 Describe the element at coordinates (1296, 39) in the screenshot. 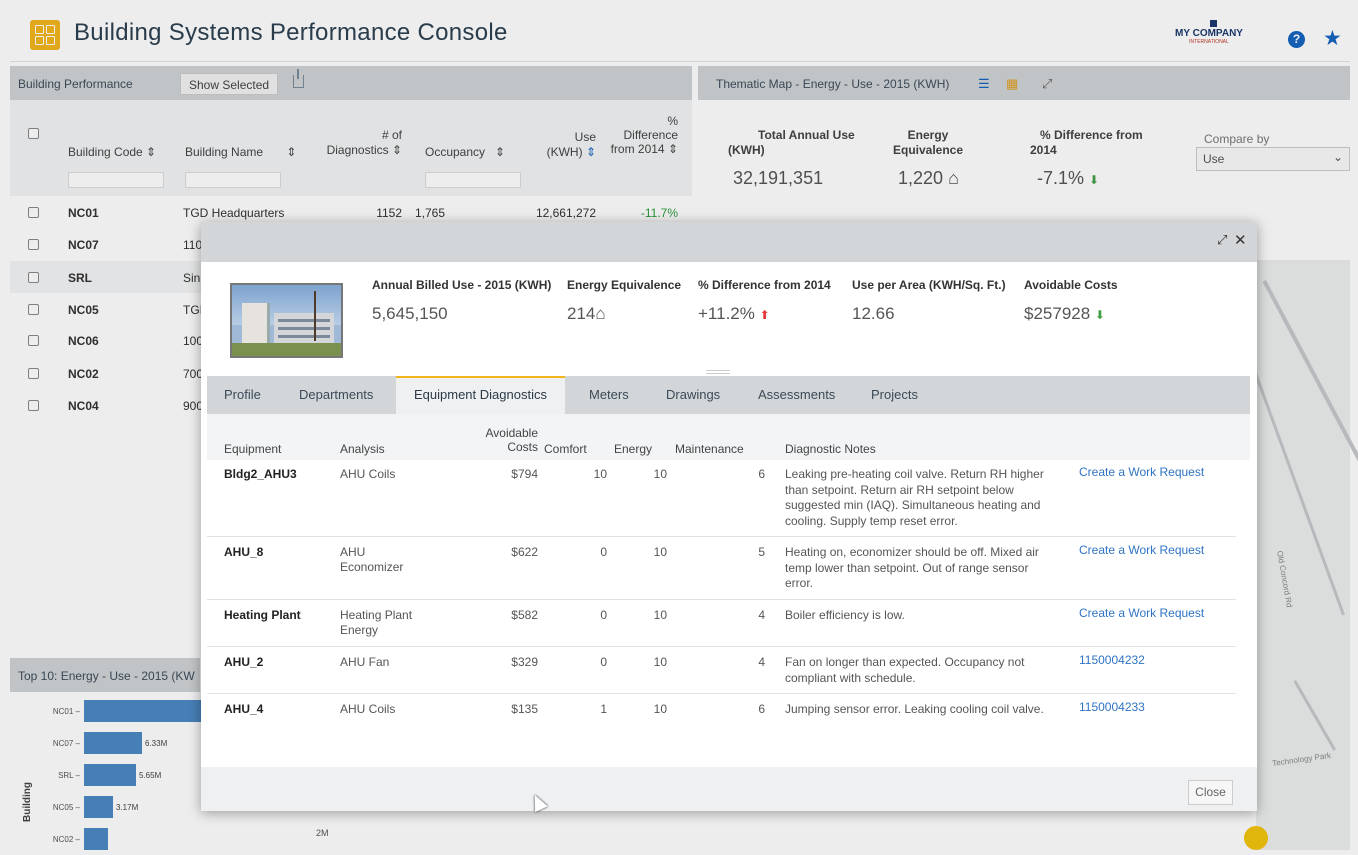

I see `help-icon: ?` at that location.